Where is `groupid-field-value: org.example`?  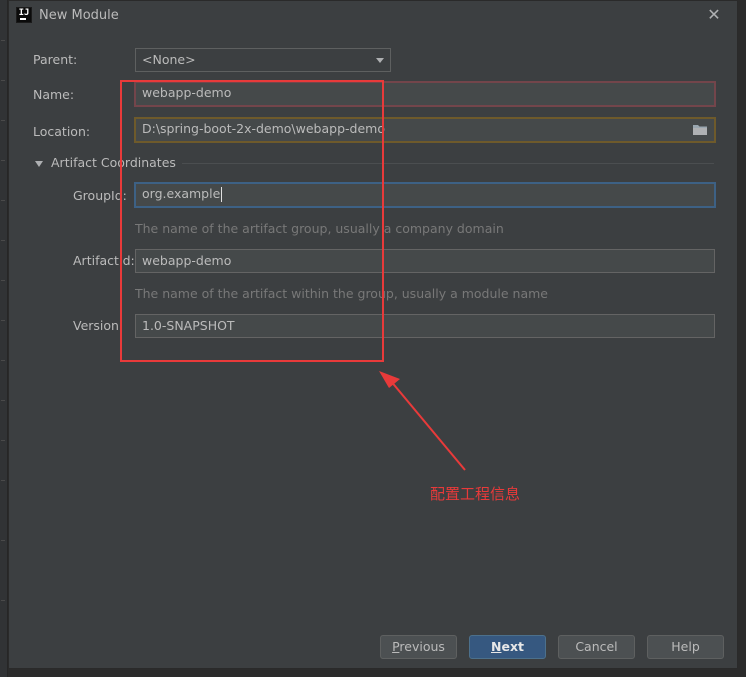 groupid-field-value: org.example is located at coordinates (181, 193).